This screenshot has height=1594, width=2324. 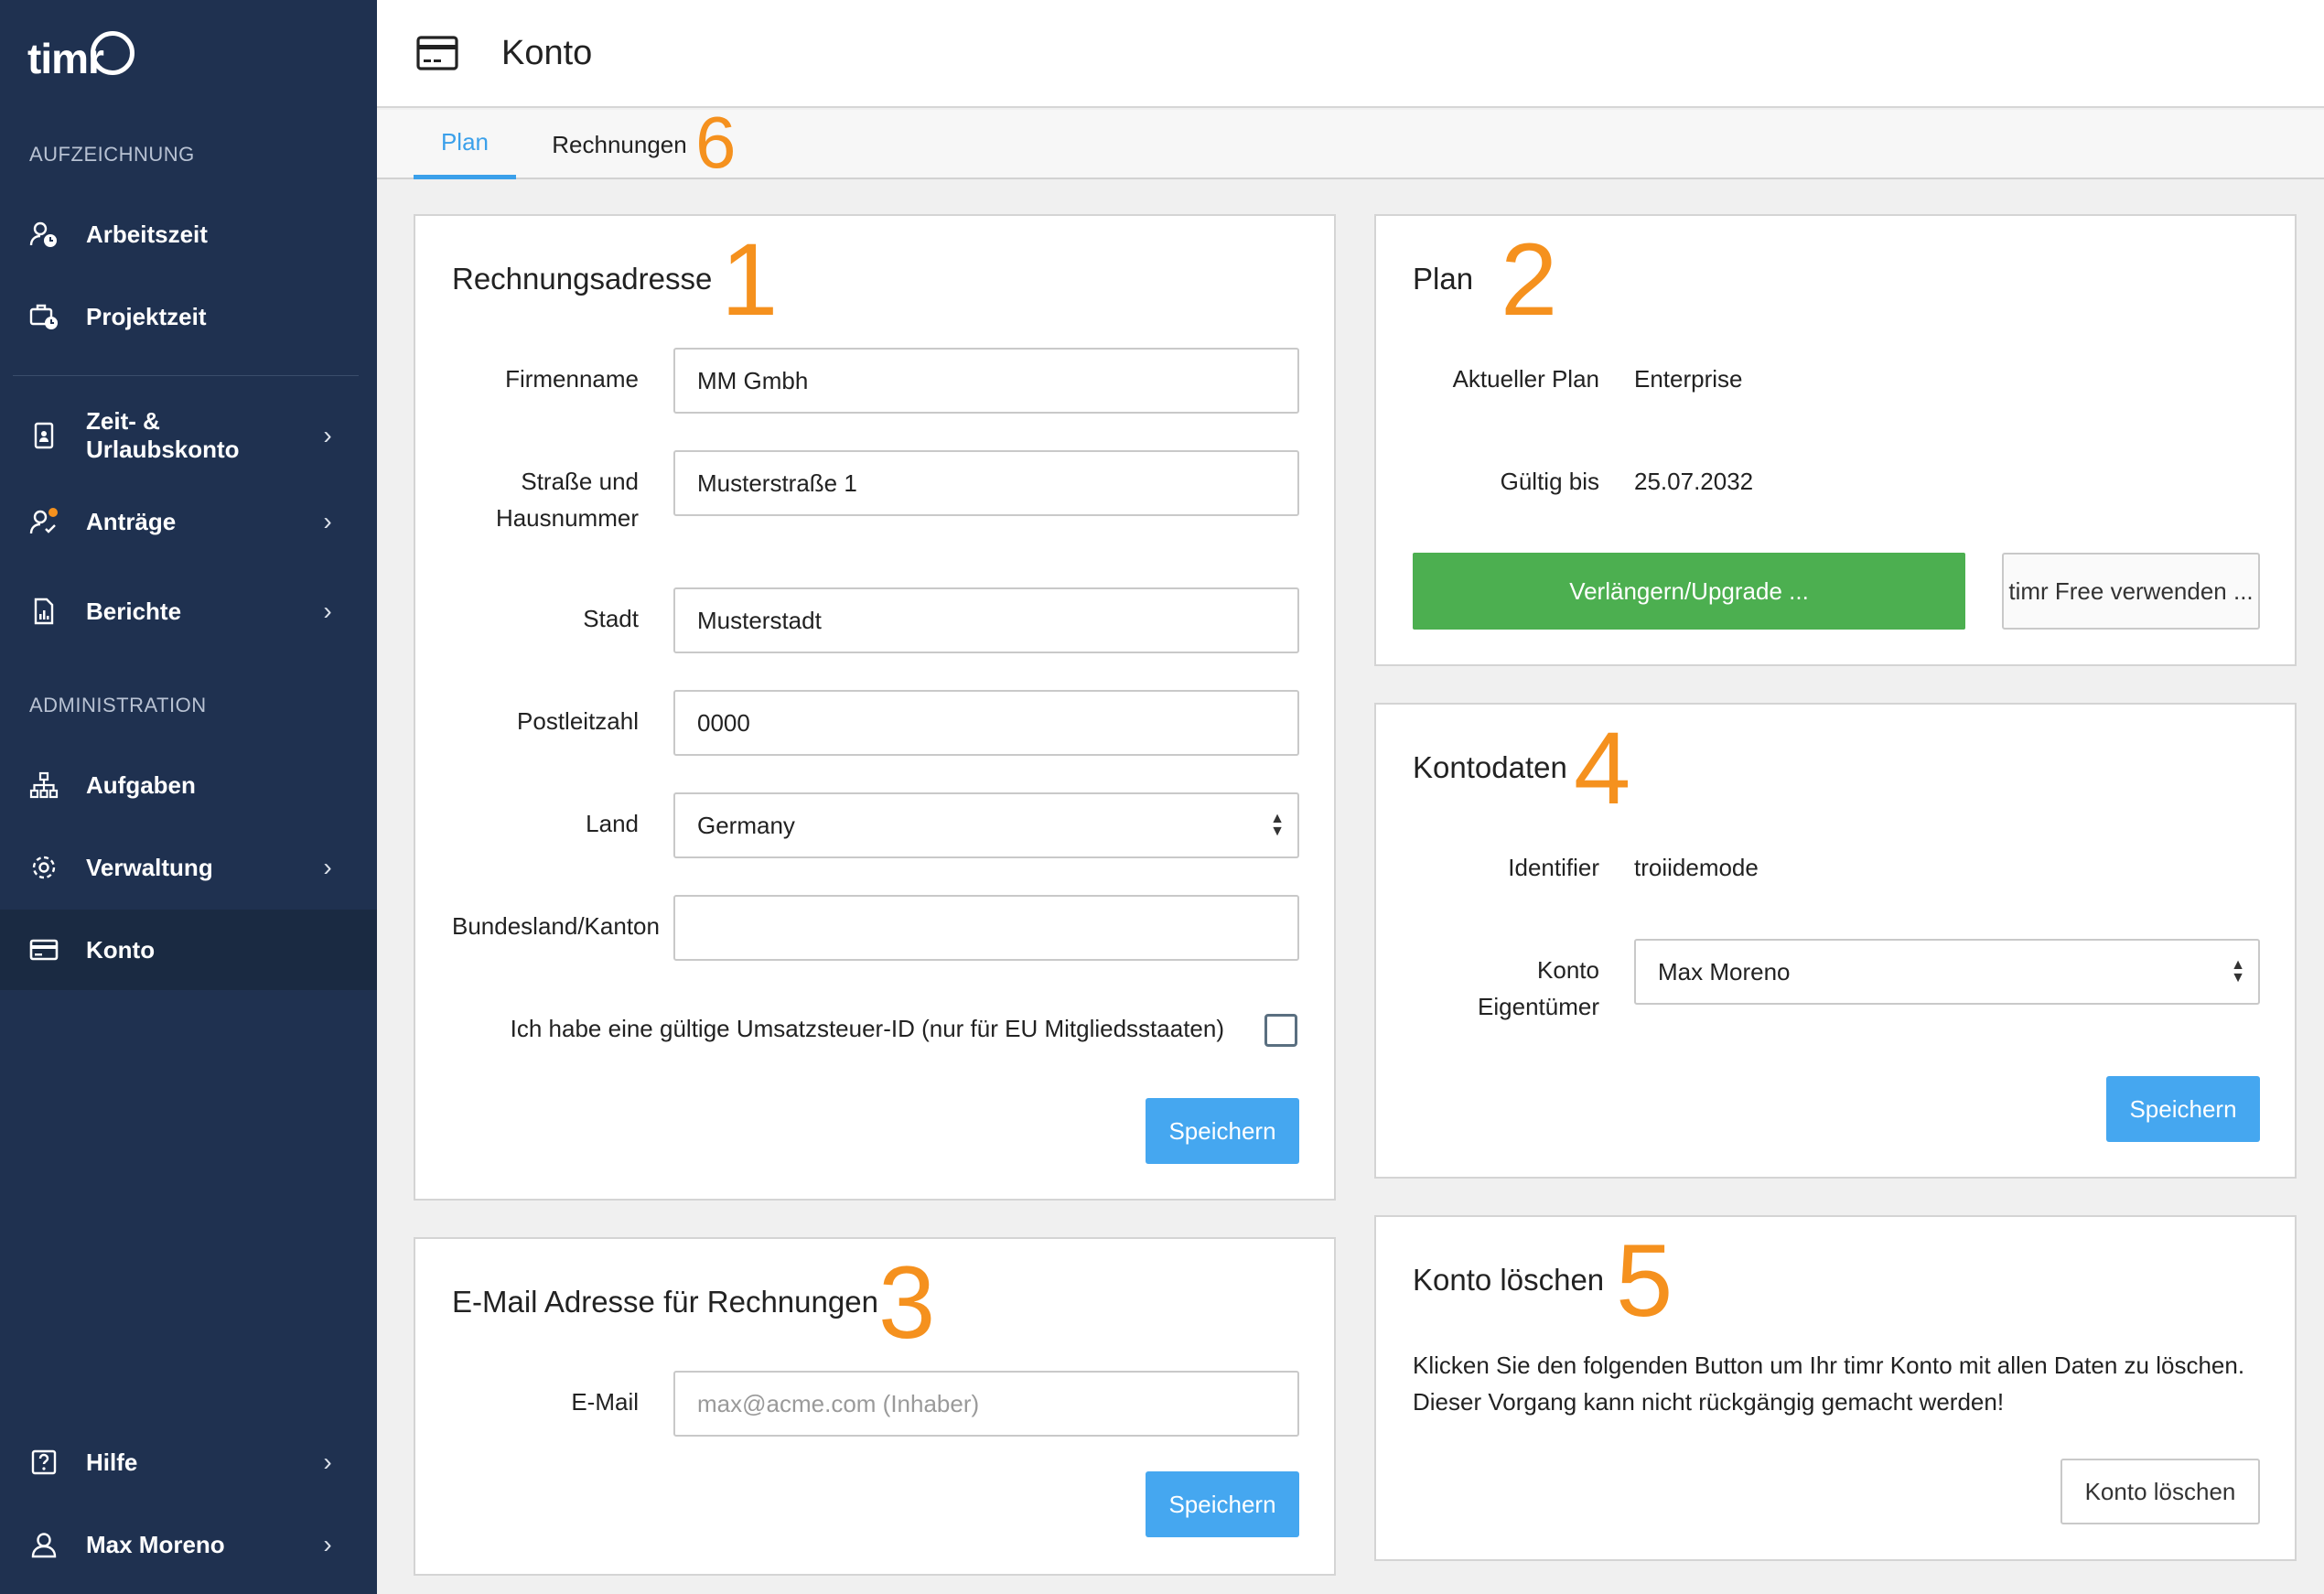 What do you see at coordinates (186, 375) in the screenshot?
I see `sidebar-divider` at bounding box center [186, 375].